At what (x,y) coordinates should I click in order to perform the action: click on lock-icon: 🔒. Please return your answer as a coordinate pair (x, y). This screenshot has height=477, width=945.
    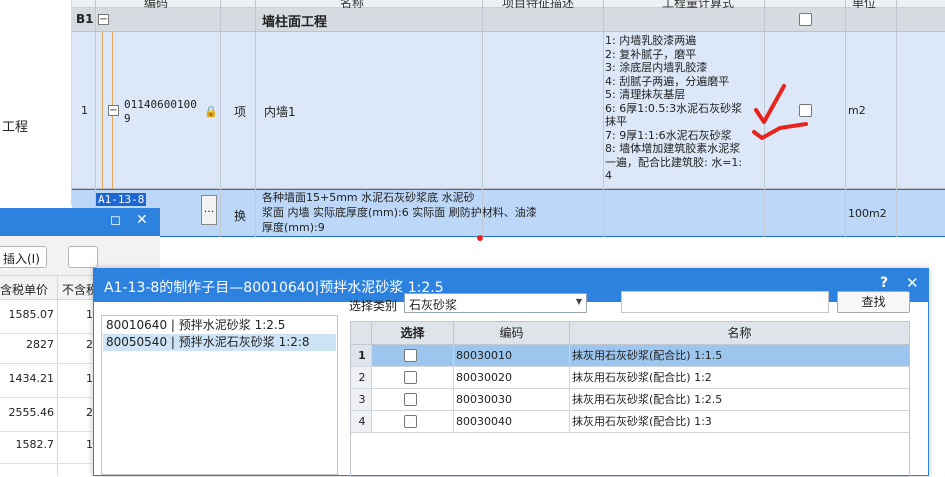
    Looking at the image, I should click on (211, 111).